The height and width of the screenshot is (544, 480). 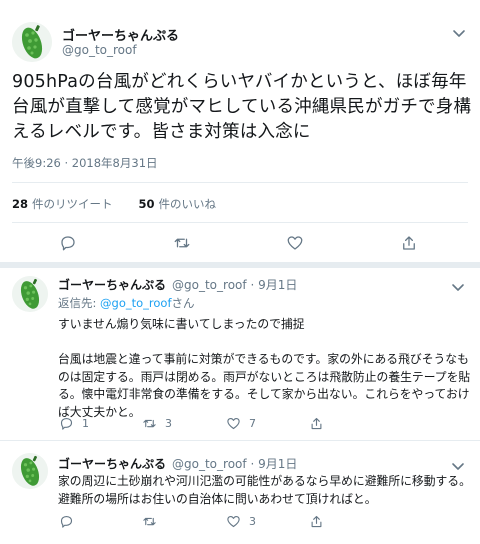 What do you see at coordinates (85, 423) in the screenshot?
I see `reply-count: 1` at bounding box center [85, 423].